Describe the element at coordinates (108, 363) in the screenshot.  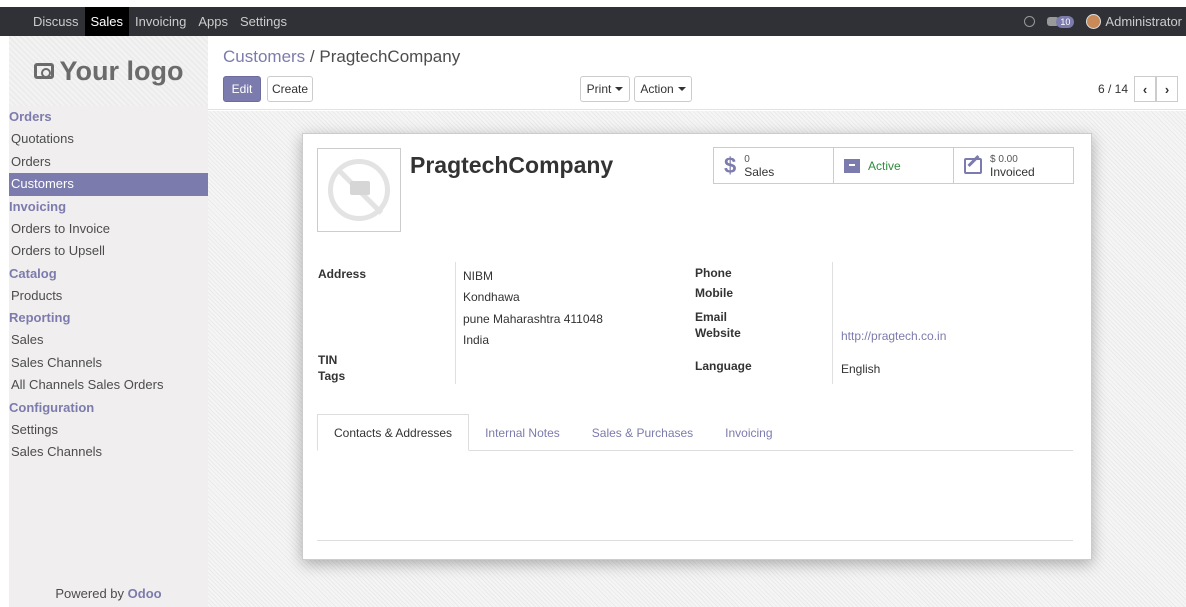
I see `sidebar-item-sales-channels: Sales Channels` at that location.